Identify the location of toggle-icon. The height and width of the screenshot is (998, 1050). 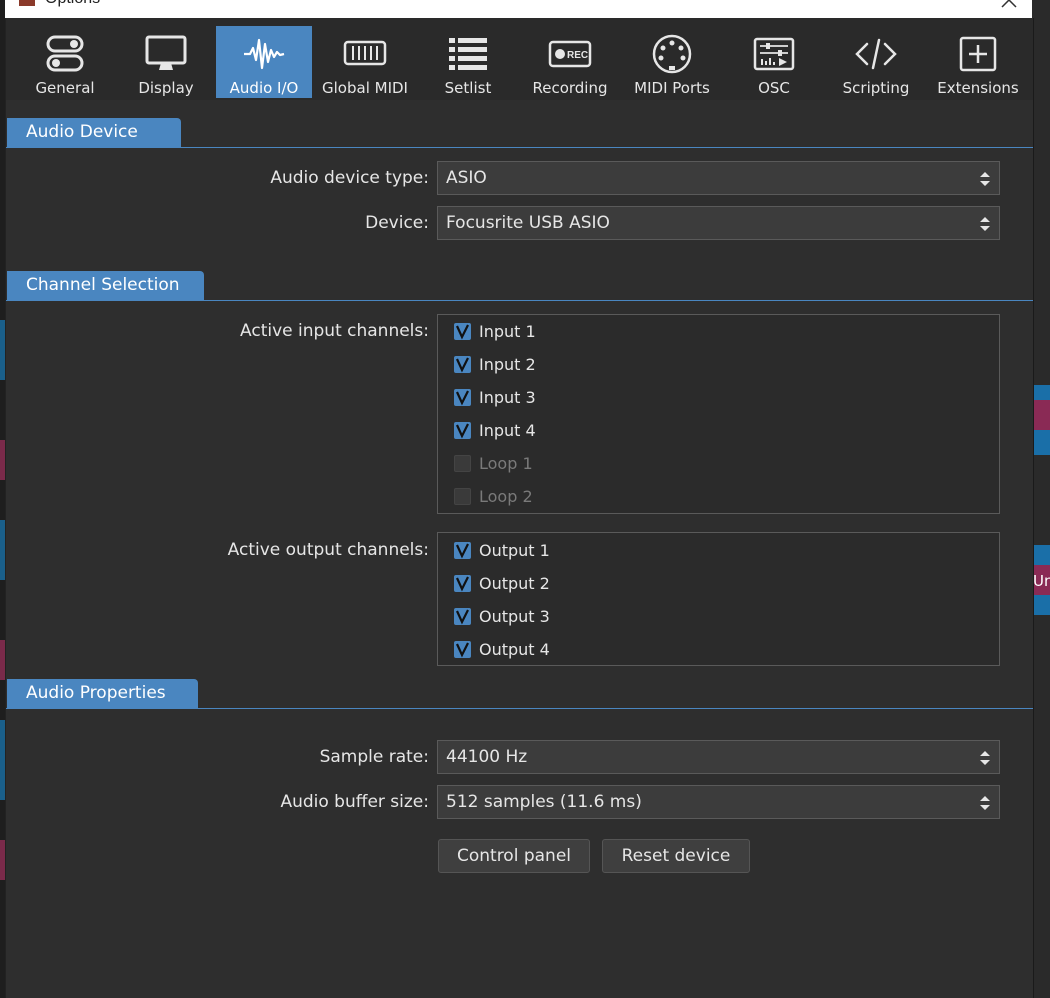
(65, 53).